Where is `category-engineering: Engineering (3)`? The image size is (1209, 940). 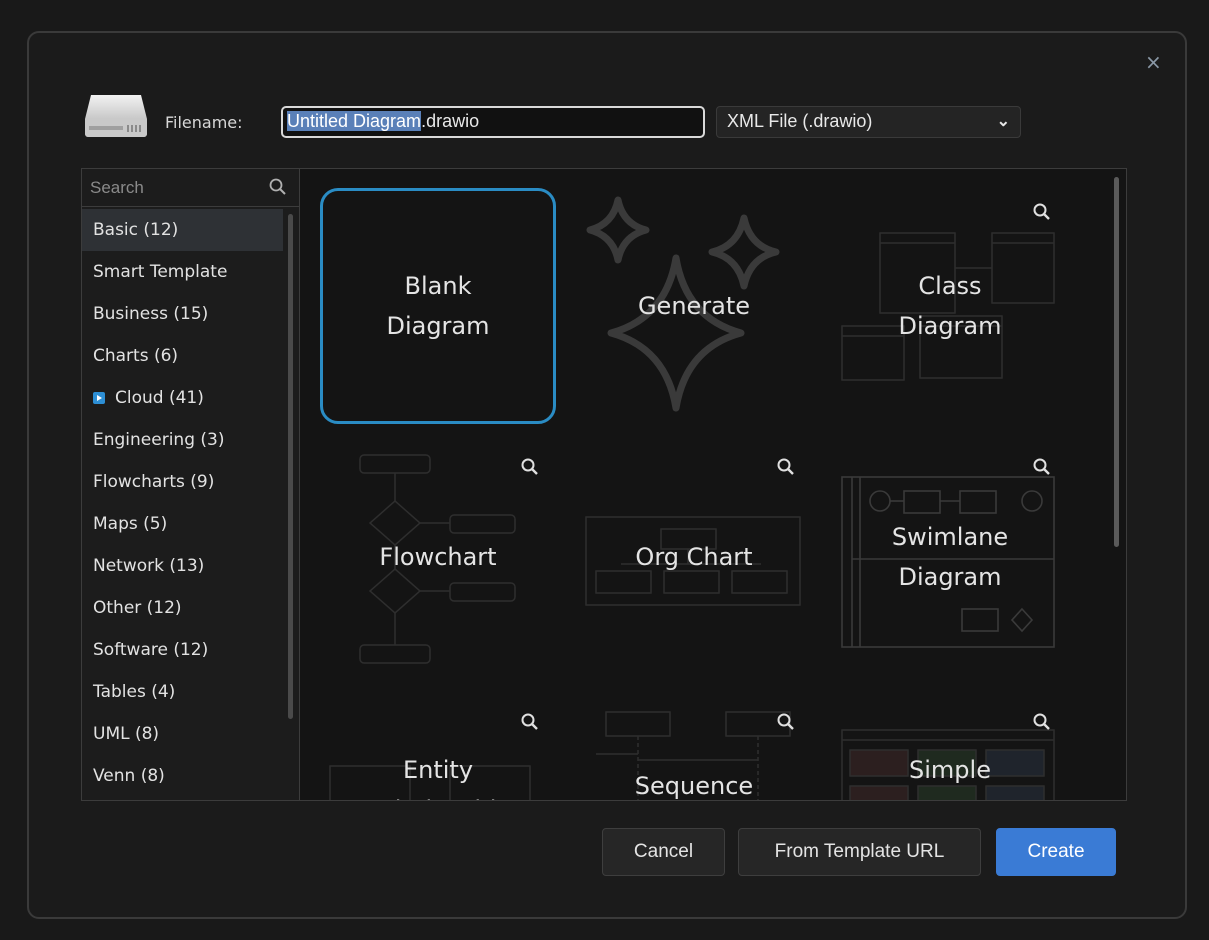
category-engineering: Engineering (3) is located at coordinates (182, 440).